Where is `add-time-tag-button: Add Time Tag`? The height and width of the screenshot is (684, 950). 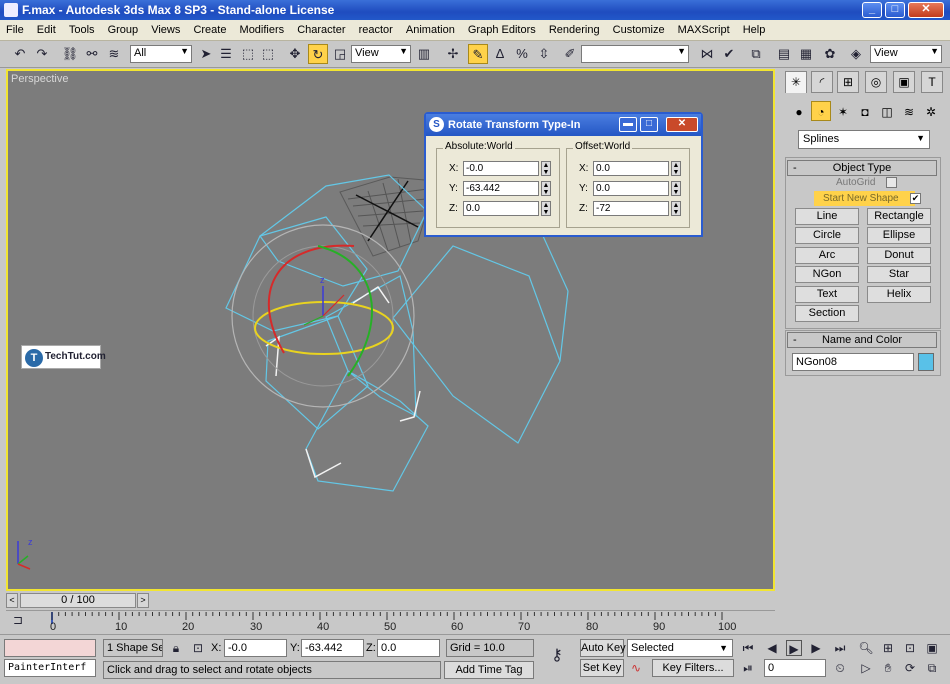 add-time-tag-button: Add Time Tag is located at coordinates (489, 670).